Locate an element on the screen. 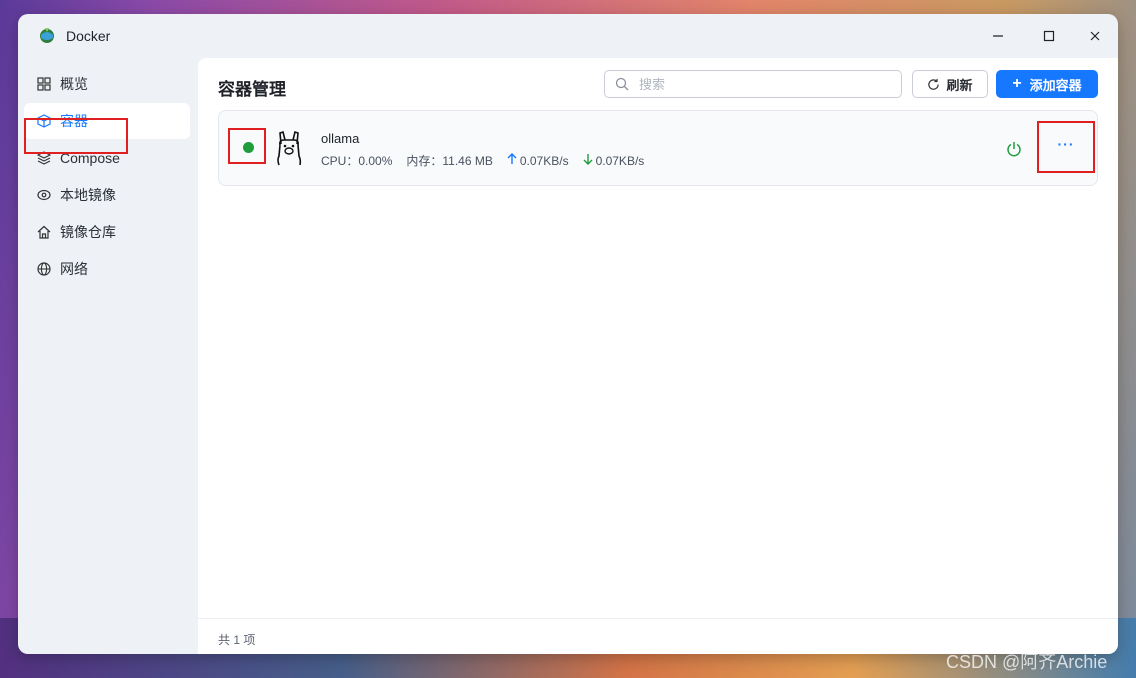 This screenshot has height=678, width=1136. sidebar-item-network: 网络 is located at coordinates (107, 269).